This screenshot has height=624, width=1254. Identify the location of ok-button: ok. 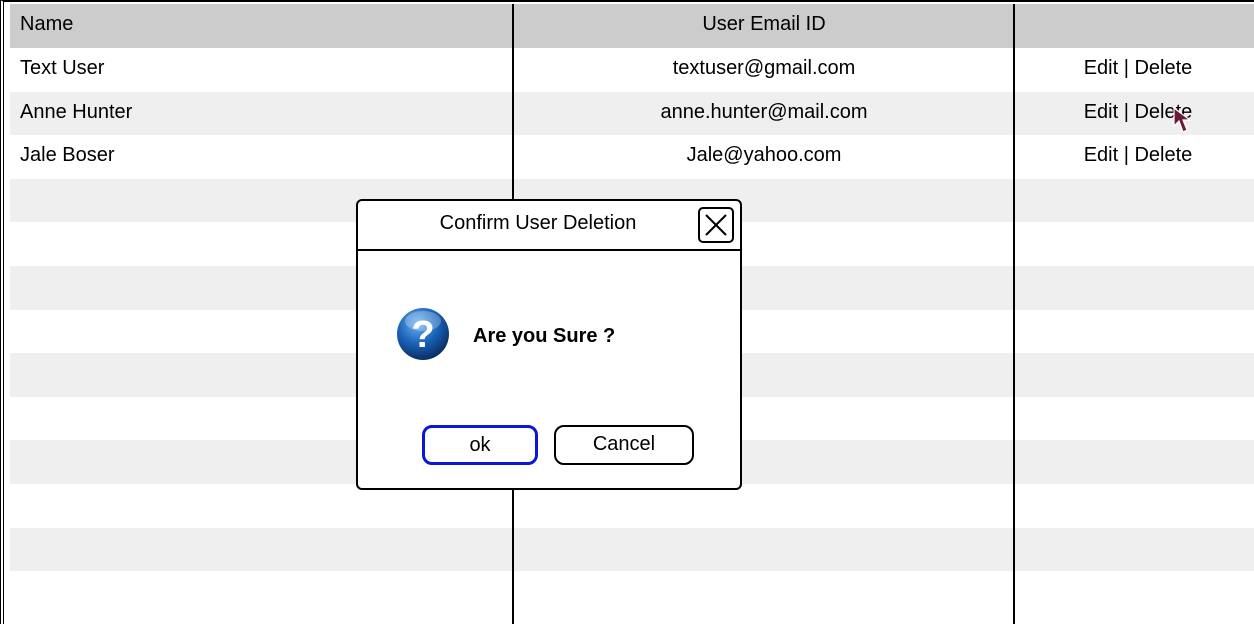
(480, 445).